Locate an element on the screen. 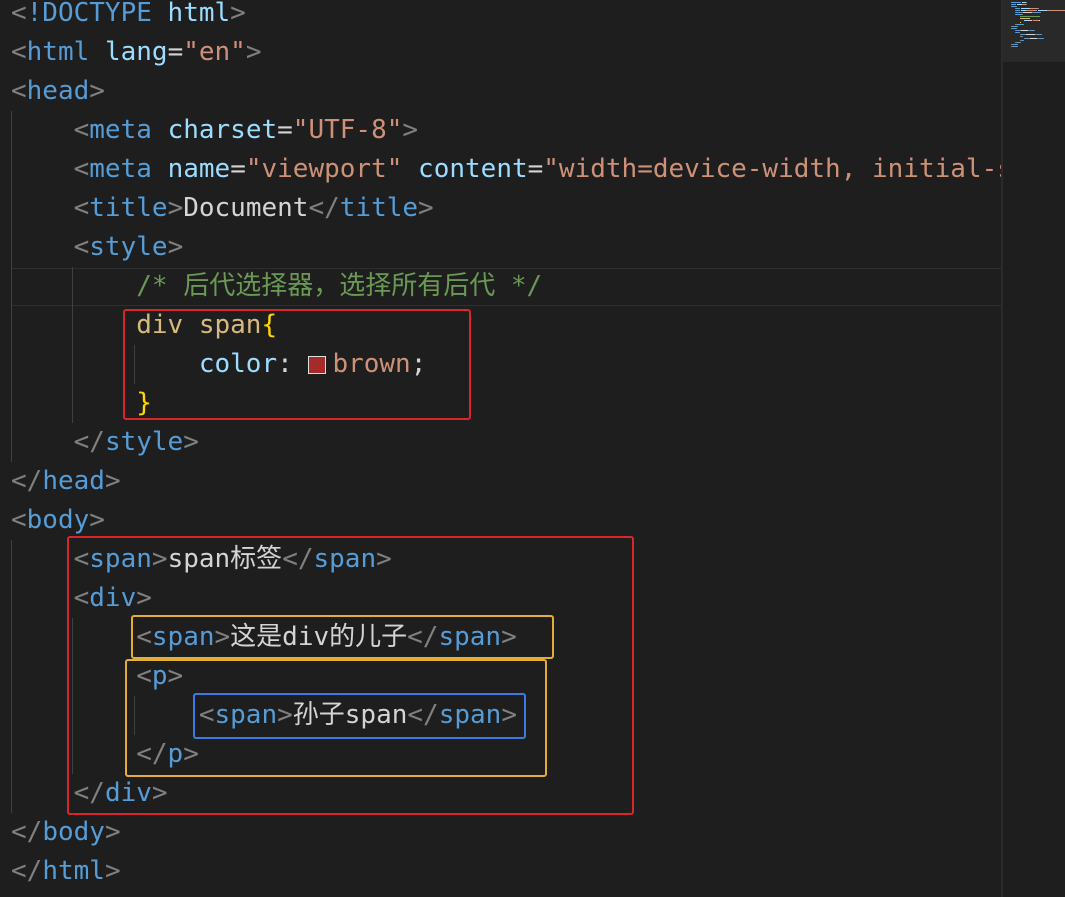 This screenshot has width=1065, height=897. code-line: <head> is located at coordinates (58, 91).